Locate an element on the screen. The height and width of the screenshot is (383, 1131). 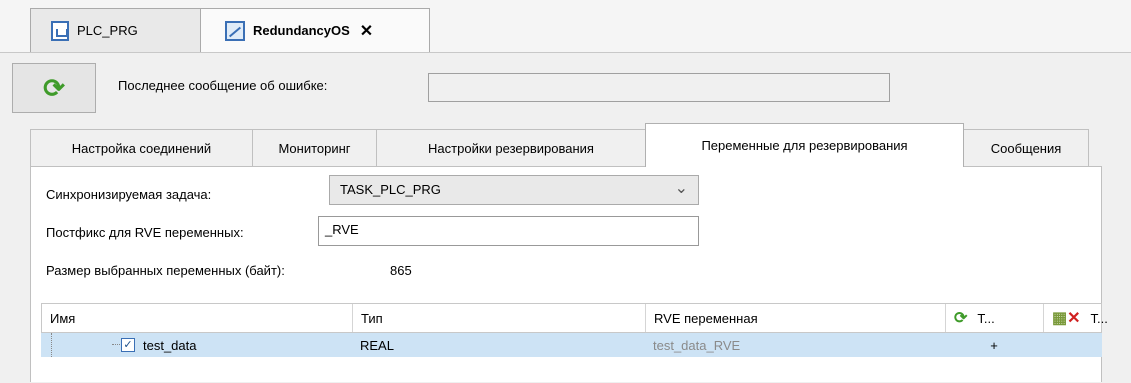
column-label: RVE переменная is located at coordinates (706, 318).